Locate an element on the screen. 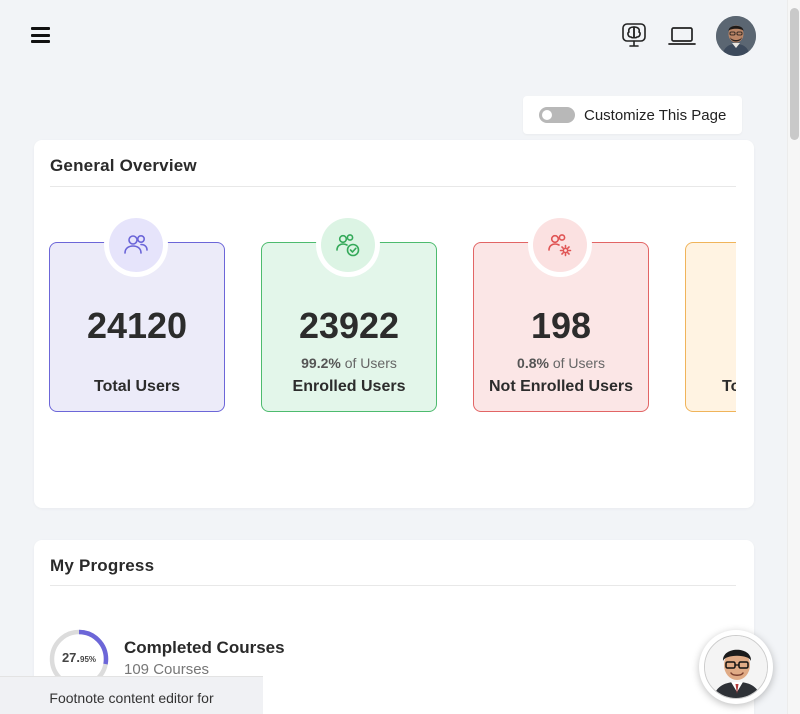 This screenshot has width=800, height=714. stat-value: 23922 is located at coordinates (349, 325).